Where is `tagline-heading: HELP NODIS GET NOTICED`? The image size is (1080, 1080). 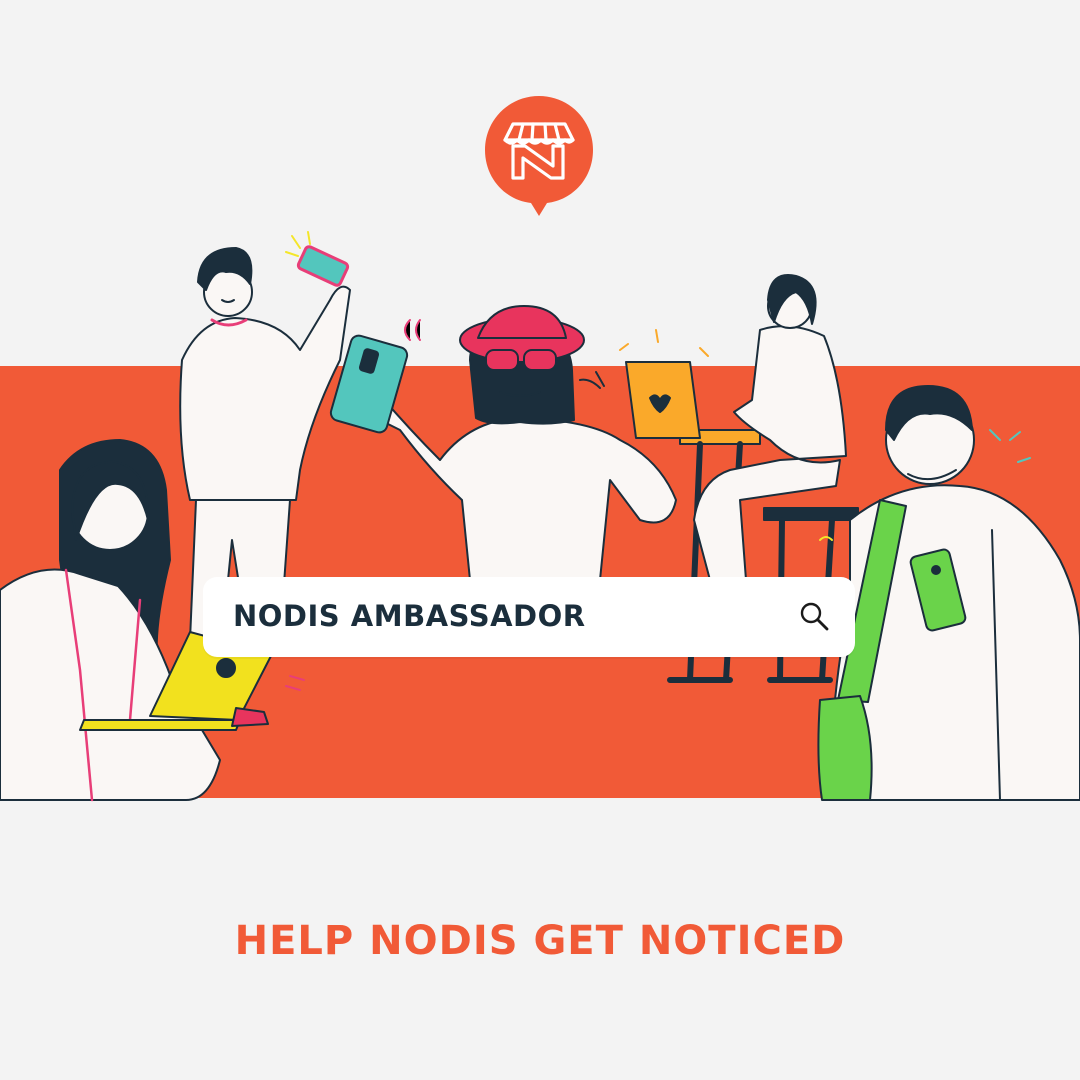
tagline-heading: HELP NODIS GET NOTICED is located at coordinates (540, 941).